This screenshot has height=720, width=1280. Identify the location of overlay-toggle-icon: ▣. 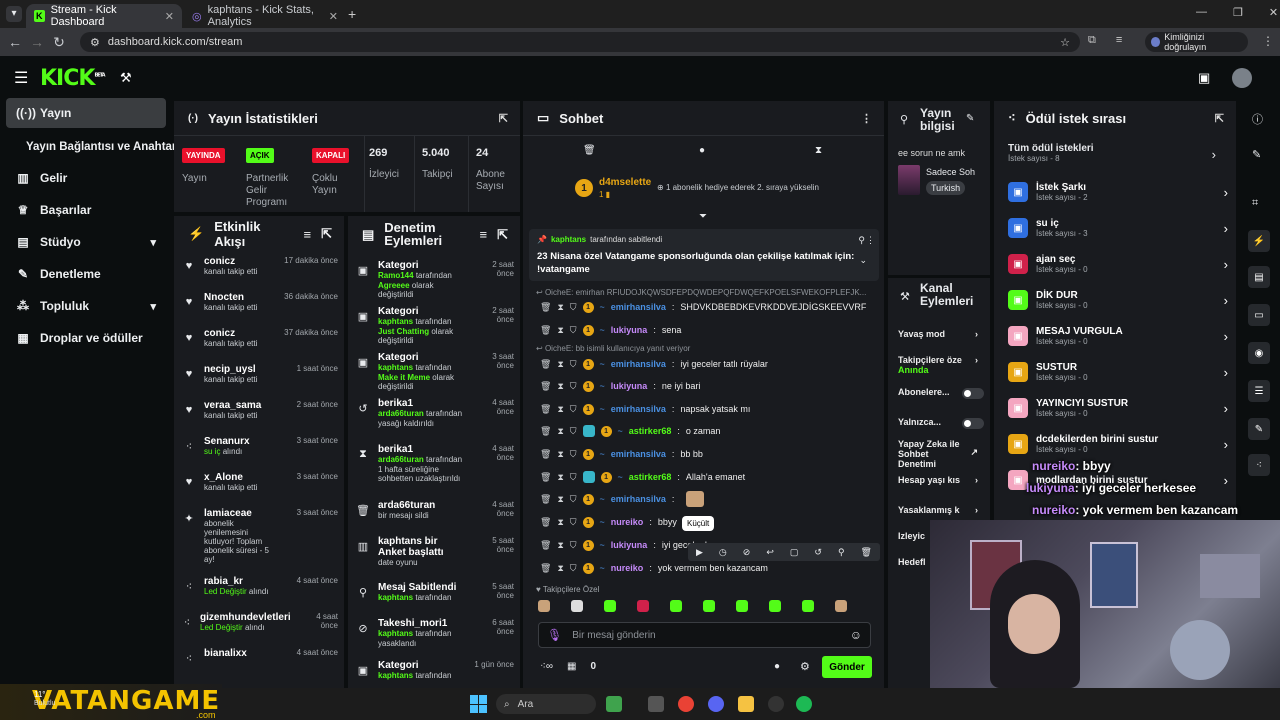
(1204, 78).